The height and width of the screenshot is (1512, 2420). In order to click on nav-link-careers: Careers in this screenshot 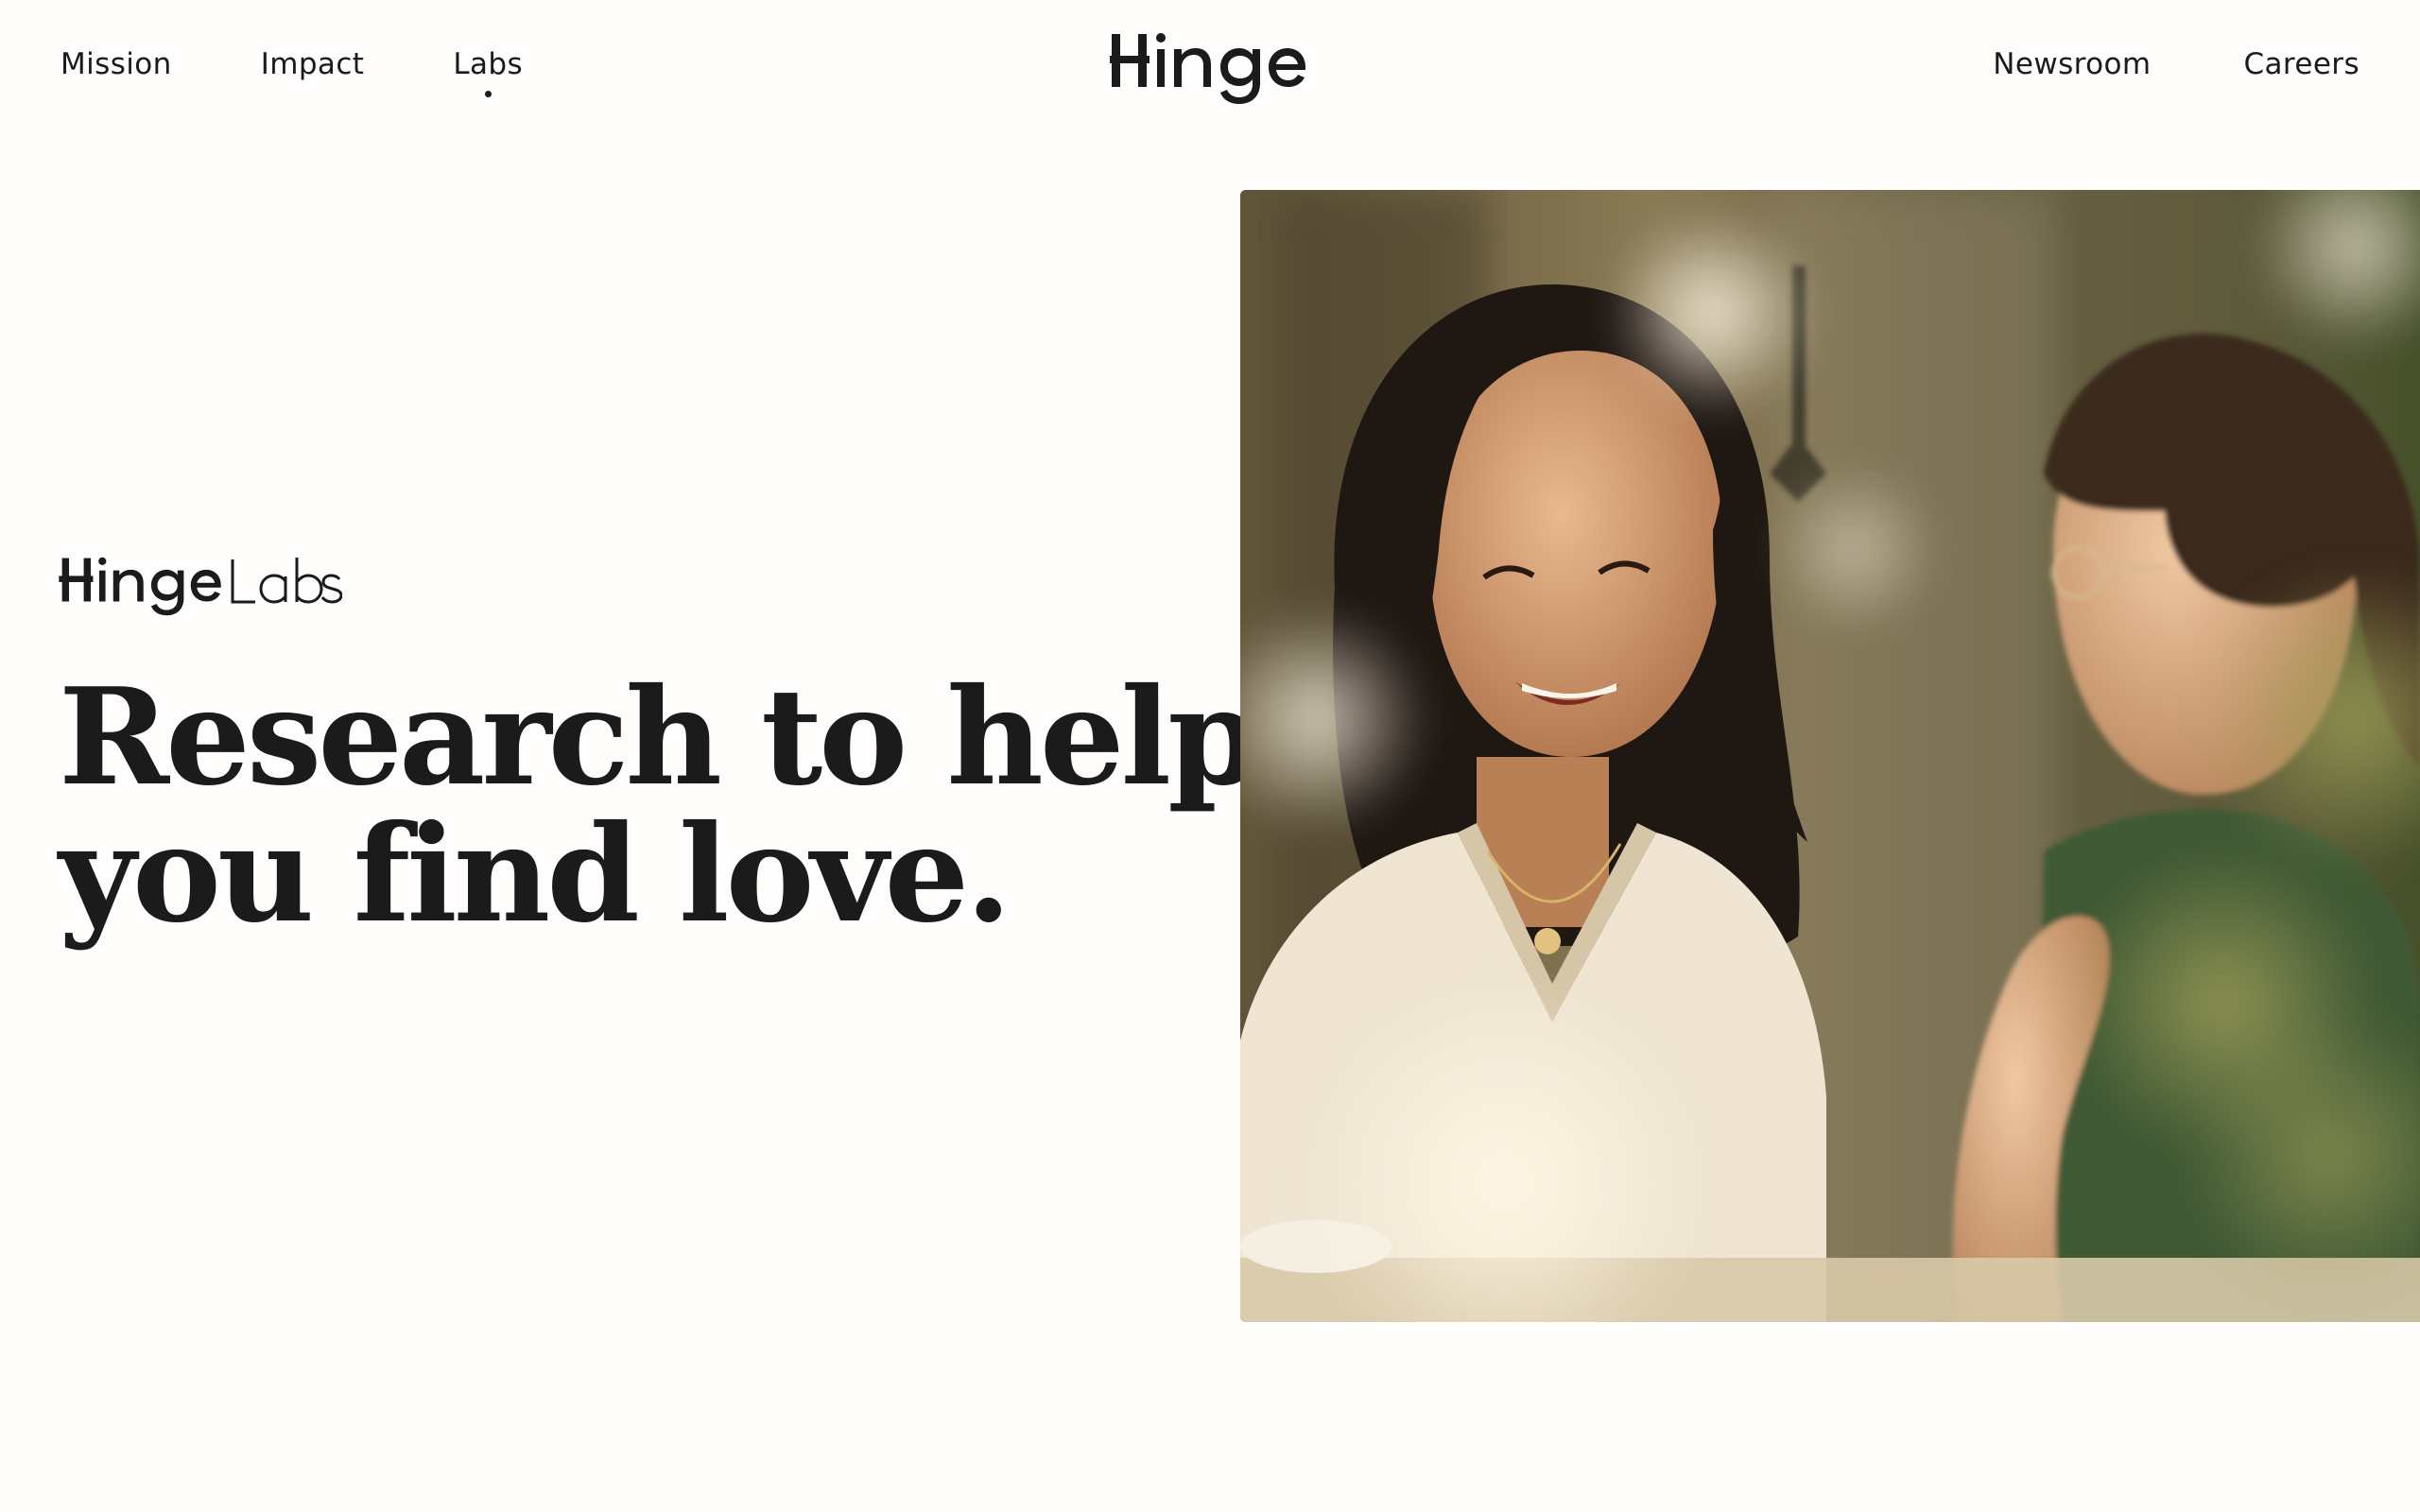, I will do `click(2301, 64)`.